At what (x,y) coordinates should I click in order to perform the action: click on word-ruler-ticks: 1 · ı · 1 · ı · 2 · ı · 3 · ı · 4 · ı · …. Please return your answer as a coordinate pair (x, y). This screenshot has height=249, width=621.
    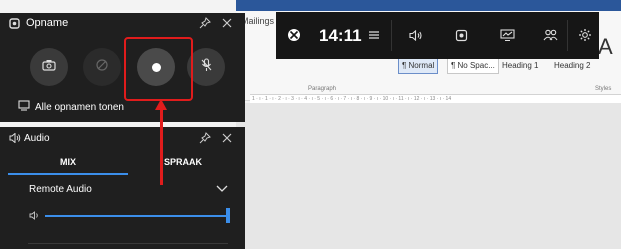
    Looking at the image, I should click on (352, 99).